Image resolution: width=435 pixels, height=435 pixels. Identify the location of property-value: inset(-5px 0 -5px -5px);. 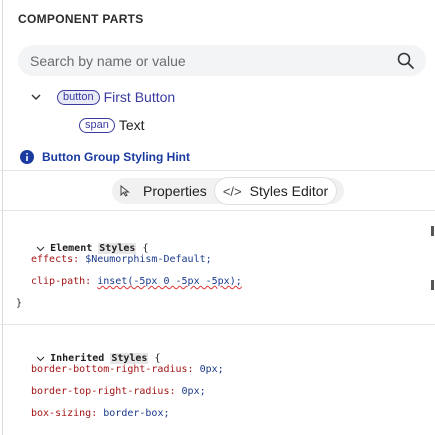
(169, 281).